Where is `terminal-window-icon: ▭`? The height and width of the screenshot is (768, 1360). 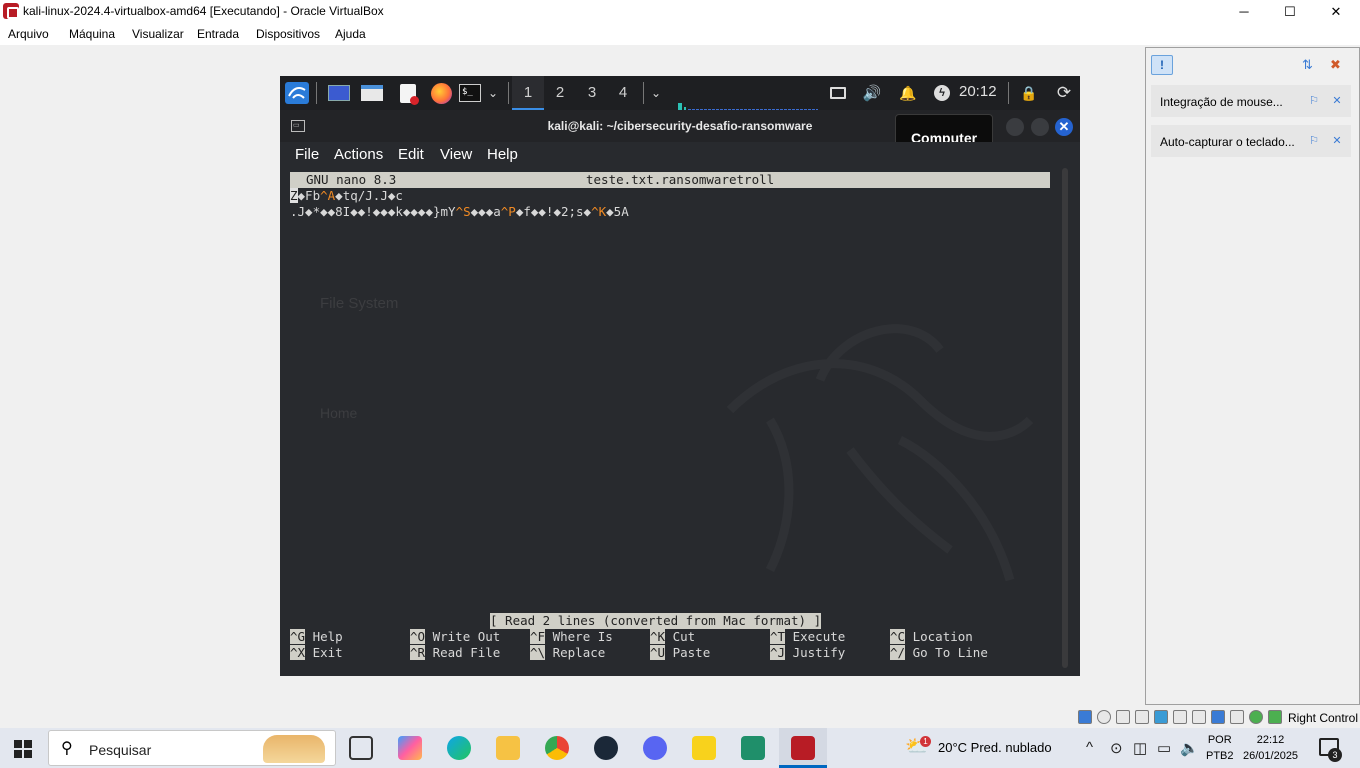
terminal-window-icon: ▭ is located at coordinates (298, 126).